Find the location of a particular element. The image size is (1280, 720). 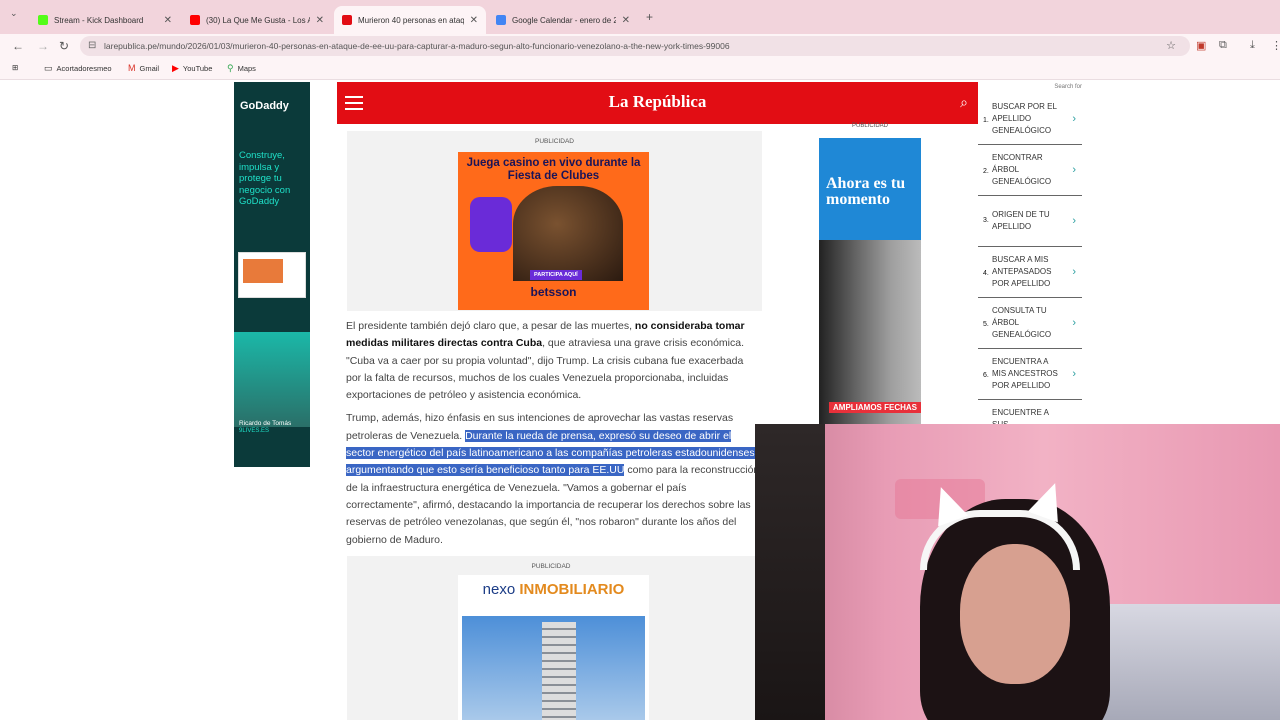

nexo-building-image is located at coordinates (553, 668).